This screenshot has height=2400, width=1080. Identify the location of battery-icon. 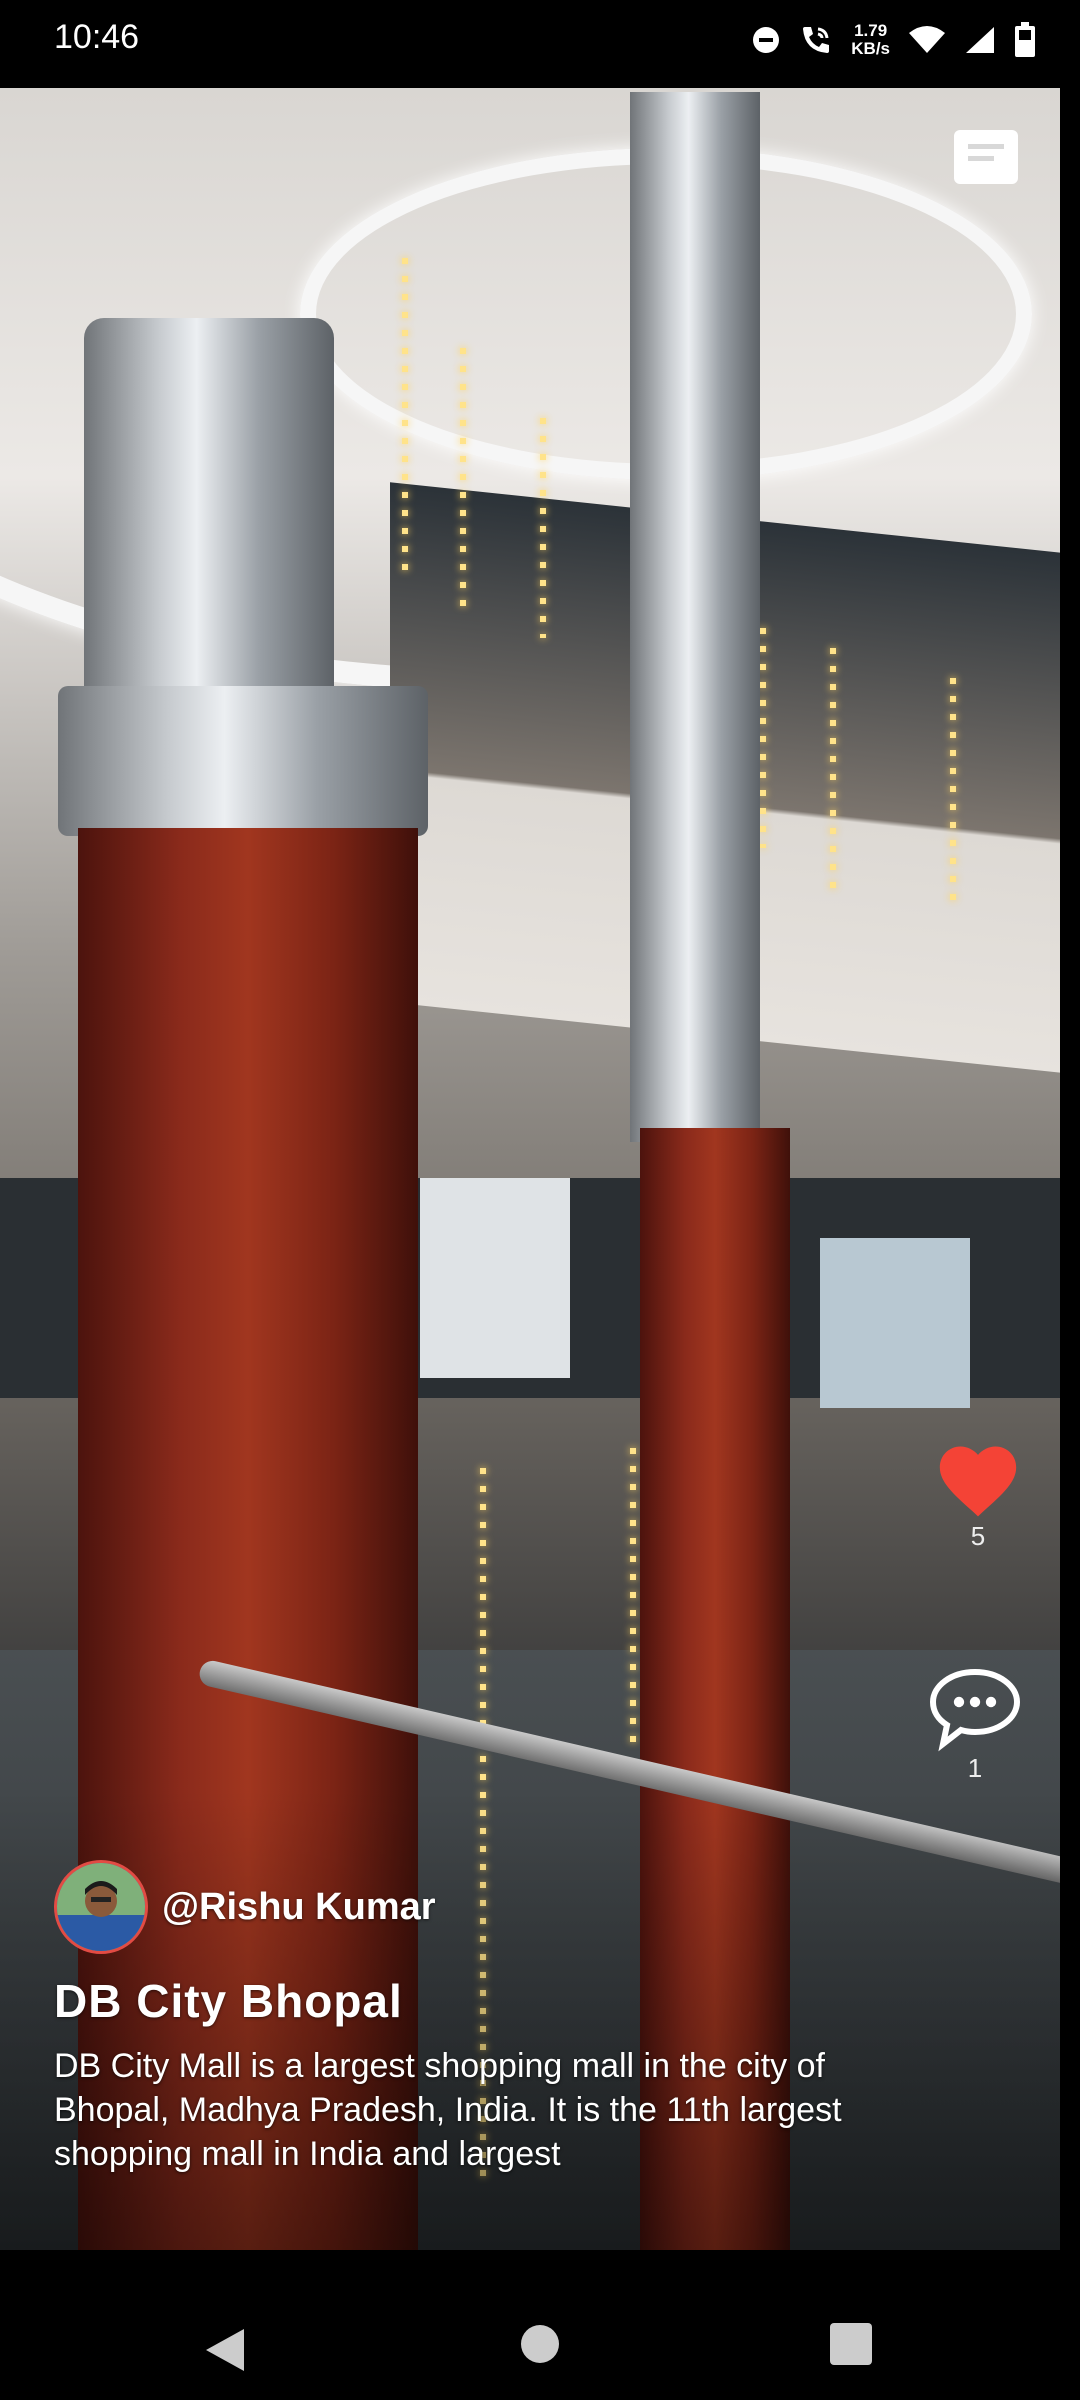
(1025, 39).